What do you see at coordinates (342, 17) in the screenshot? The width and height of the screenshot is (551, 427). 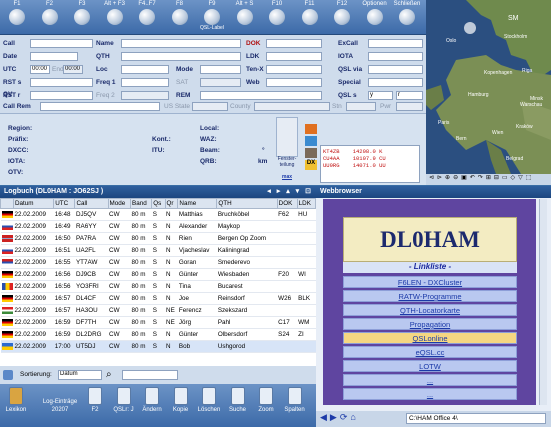 I see `toolbar-button-10: F12` at bounding box center [342, 17].